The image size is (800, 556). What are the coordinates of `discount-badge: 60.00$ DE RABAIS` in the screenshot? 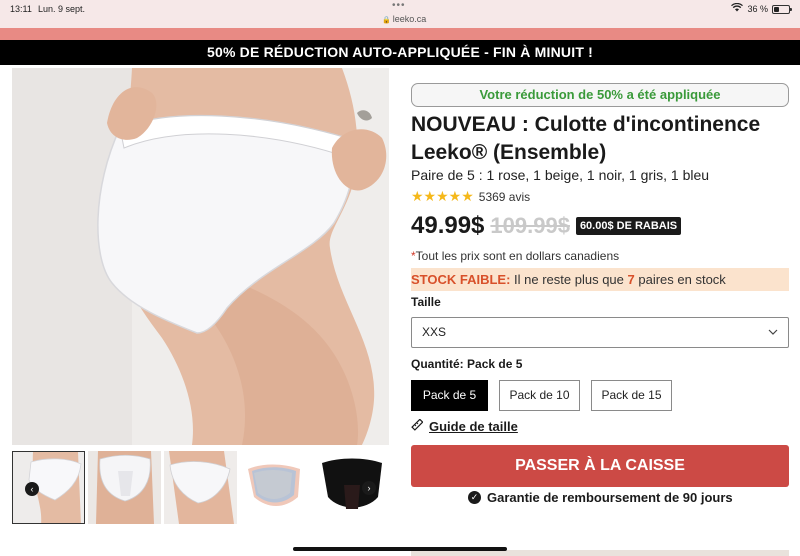 It's located at (628, 226).